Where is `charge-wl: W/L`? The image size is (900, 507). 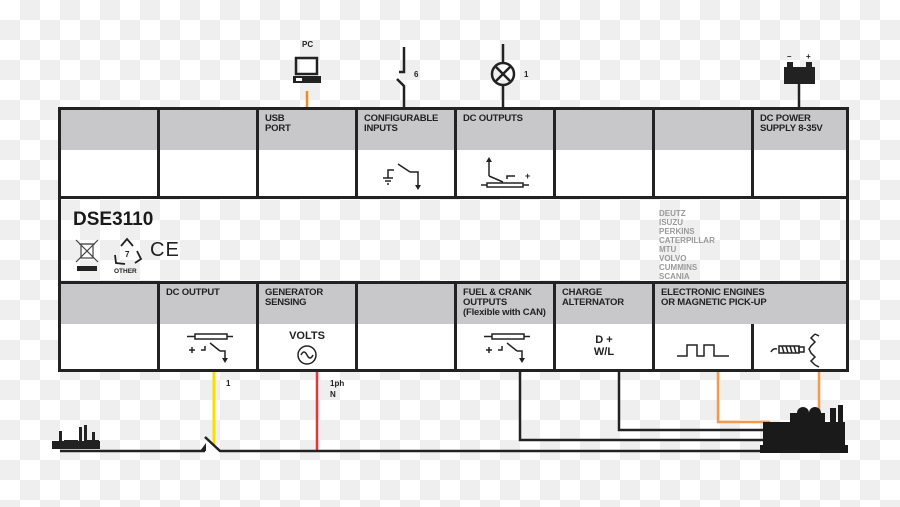
charge-wl: W/L is located at coordinates (604, 352).